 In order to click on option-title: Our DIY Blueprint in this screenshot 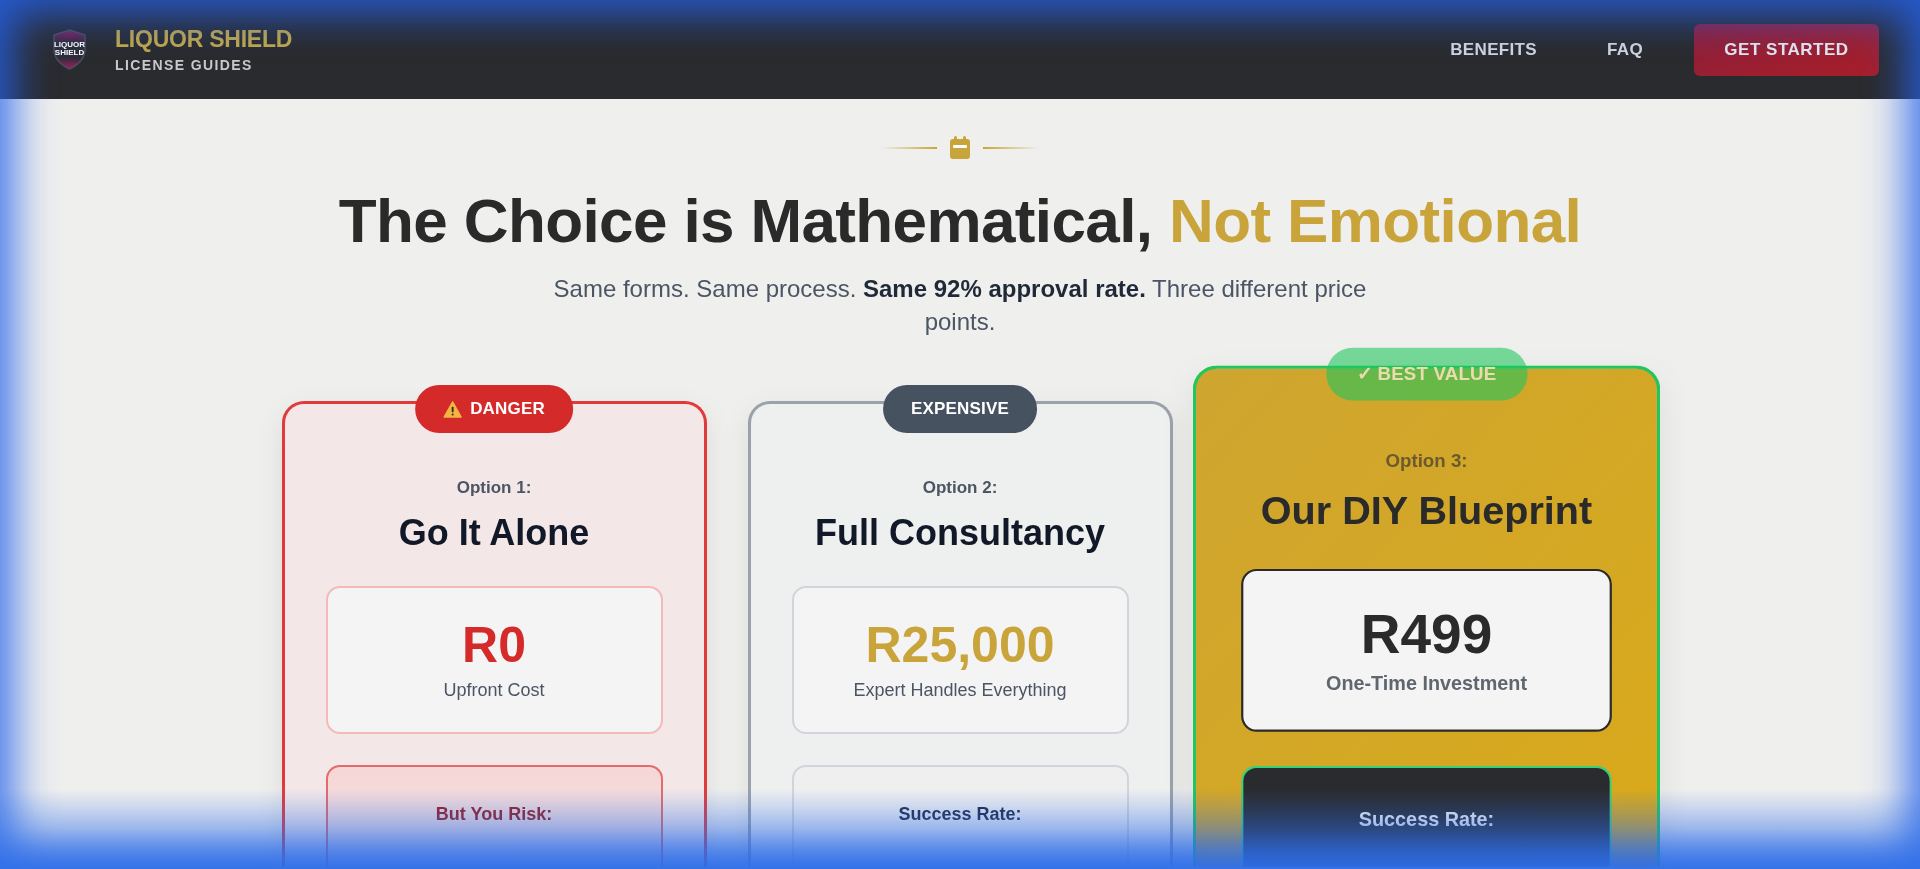, I will do `click(1426, 510)`.